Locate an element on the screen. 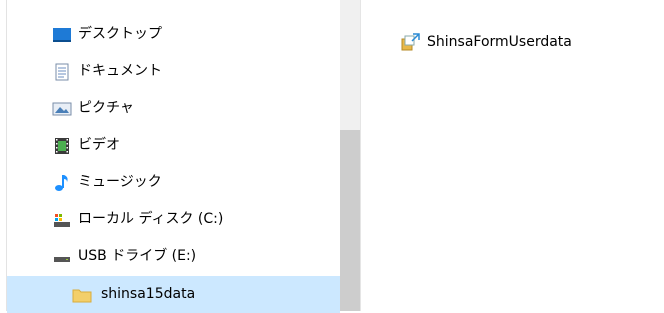 Image resolution: width=664 pixels, height=313 pixels. nav-item-label: ローカル ディスク (C:) is located at coordinates (151, 219).